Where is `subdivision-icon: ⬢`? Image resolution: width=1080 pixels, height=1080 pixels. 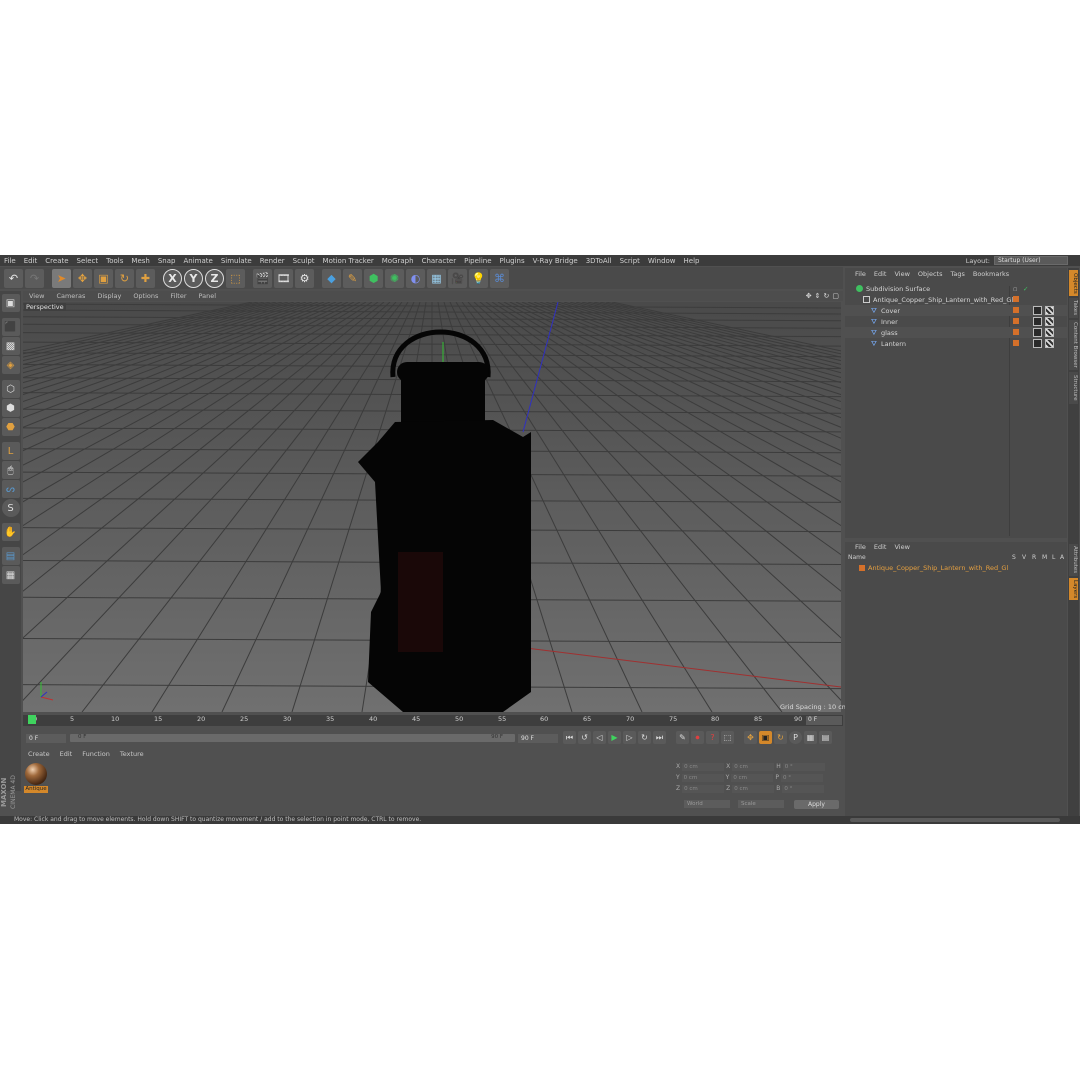 subdivision-icon: ⬢ is located at coordinates (373, 278).